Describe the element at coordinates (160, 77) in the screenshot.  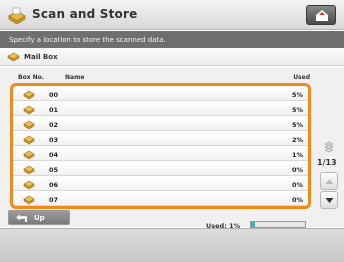
I see `table-header: Box No. Name Used` at that location.